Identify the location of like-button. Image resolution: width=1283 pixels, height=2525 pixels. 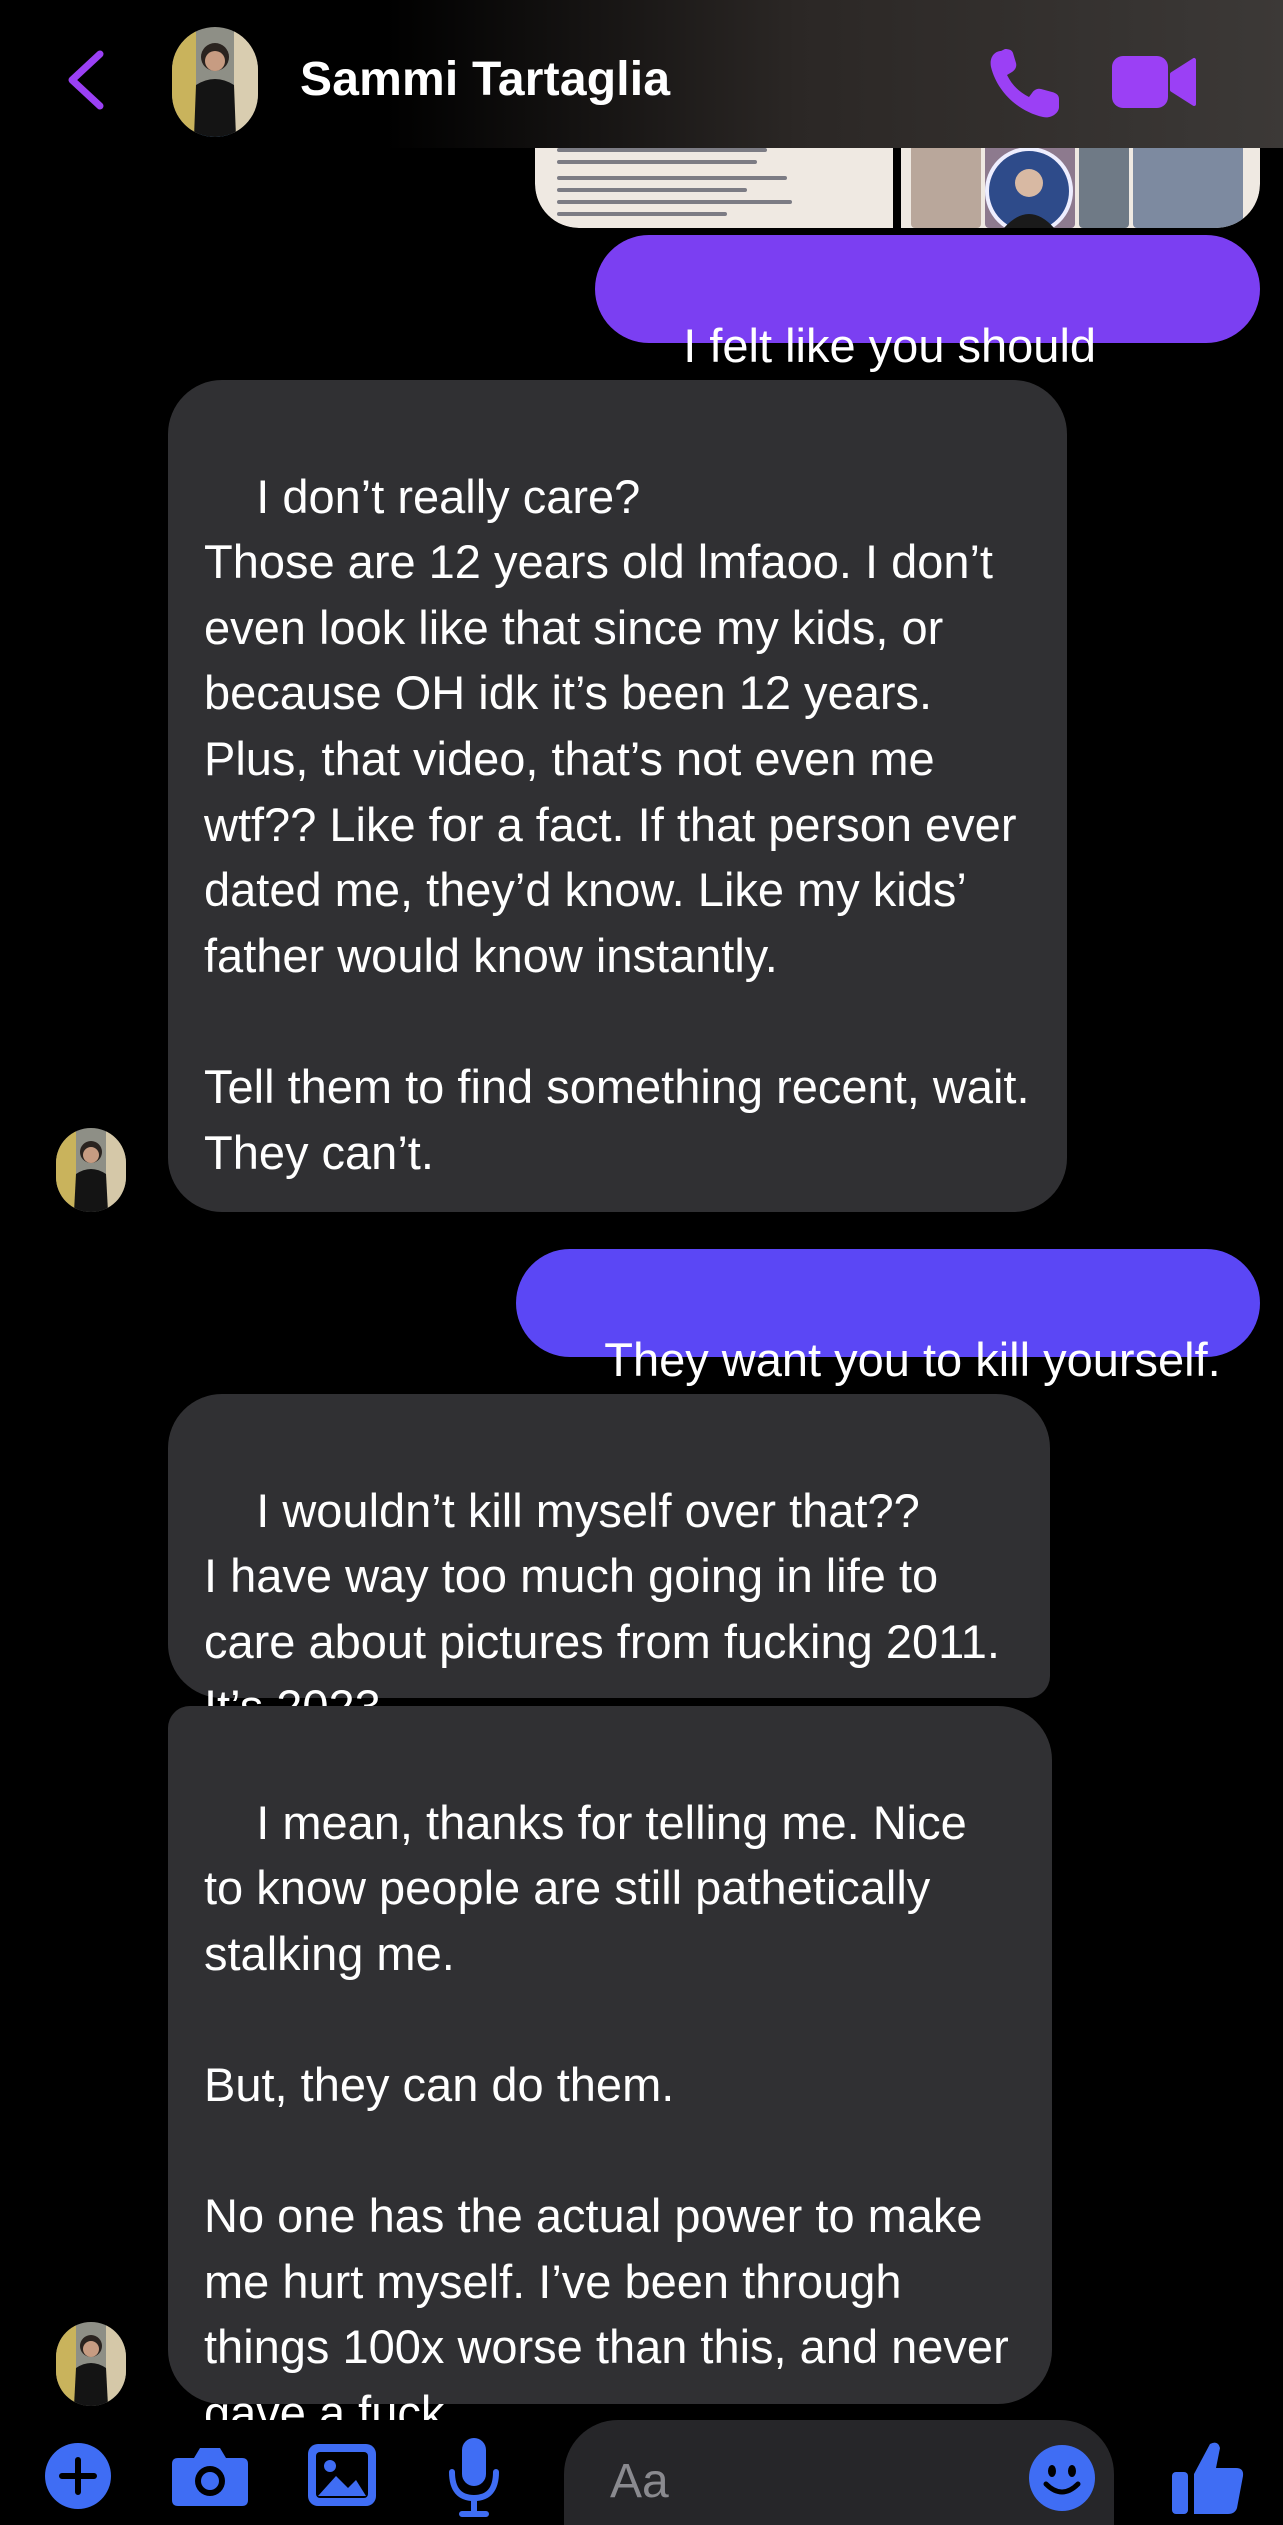
(1208, 2477).